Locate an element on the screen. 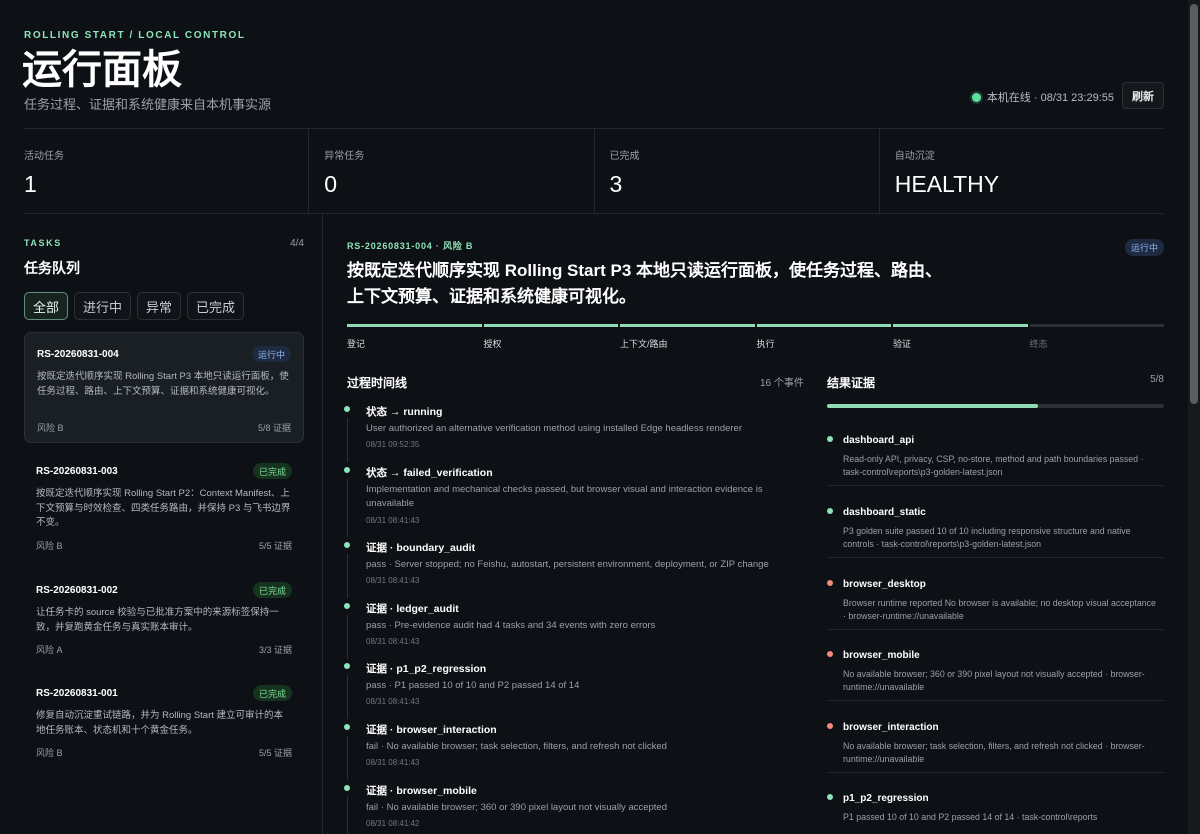  scrollbar-thumb is located at coordinates (1194, 204).